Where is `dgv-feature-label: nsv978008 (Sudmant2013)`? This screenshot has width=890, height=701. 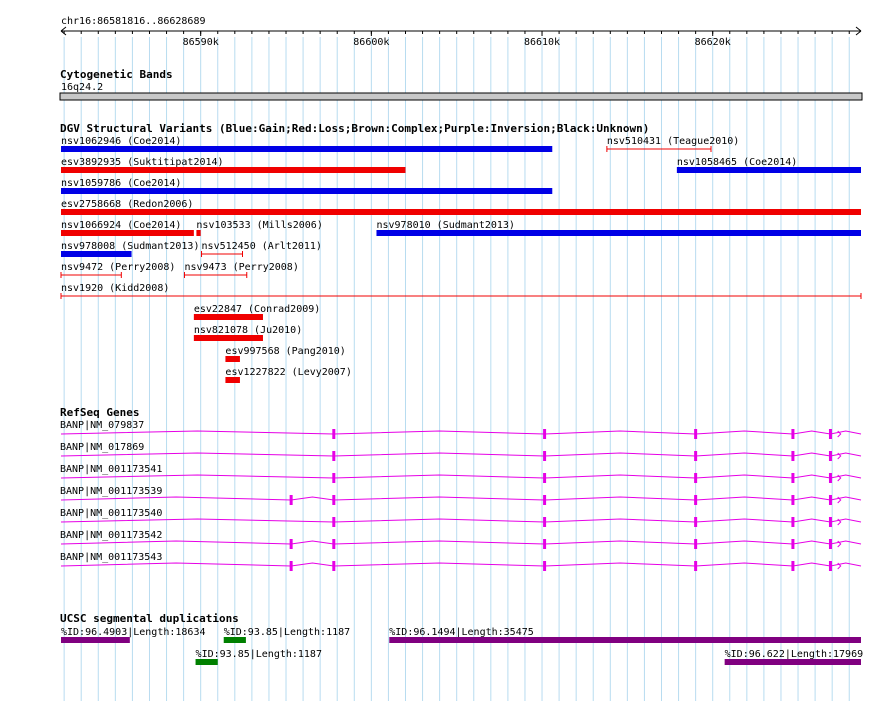
dgv-feature-label: nsv978008 (Sudmant2013) is located at coordinates (130, 246).